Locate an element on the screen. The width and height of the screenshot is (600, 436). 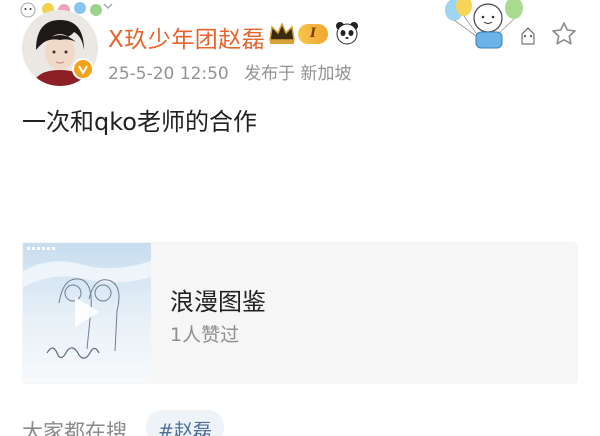
play-icon is located at coordinates (86, 312).